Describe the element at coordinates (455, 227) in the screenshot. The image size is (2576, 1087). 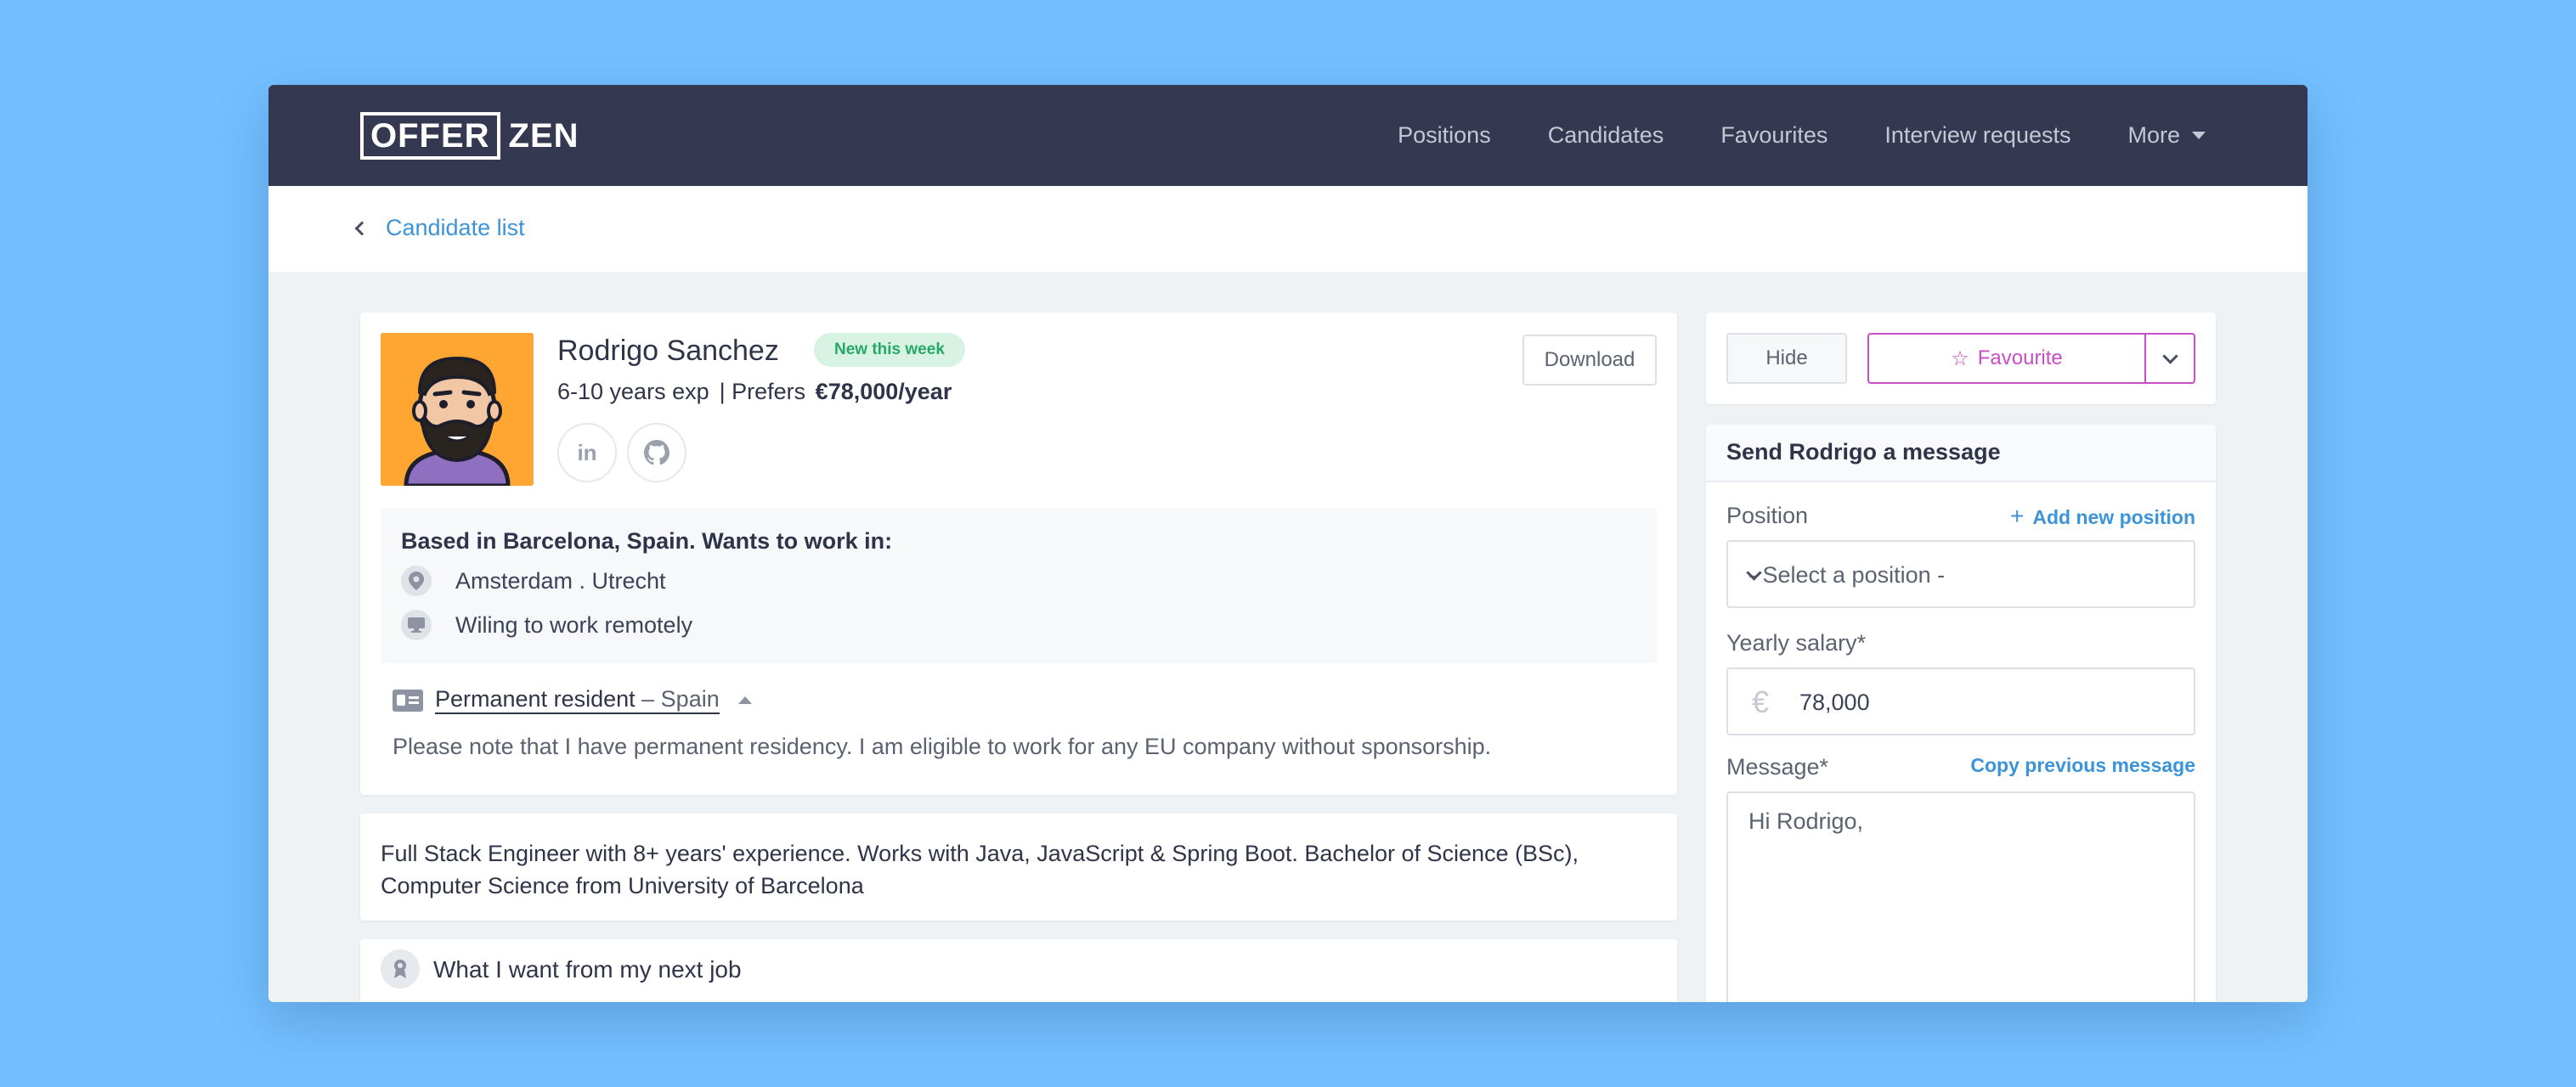
I see `breadcrumb-label: Candidate list` at that location.